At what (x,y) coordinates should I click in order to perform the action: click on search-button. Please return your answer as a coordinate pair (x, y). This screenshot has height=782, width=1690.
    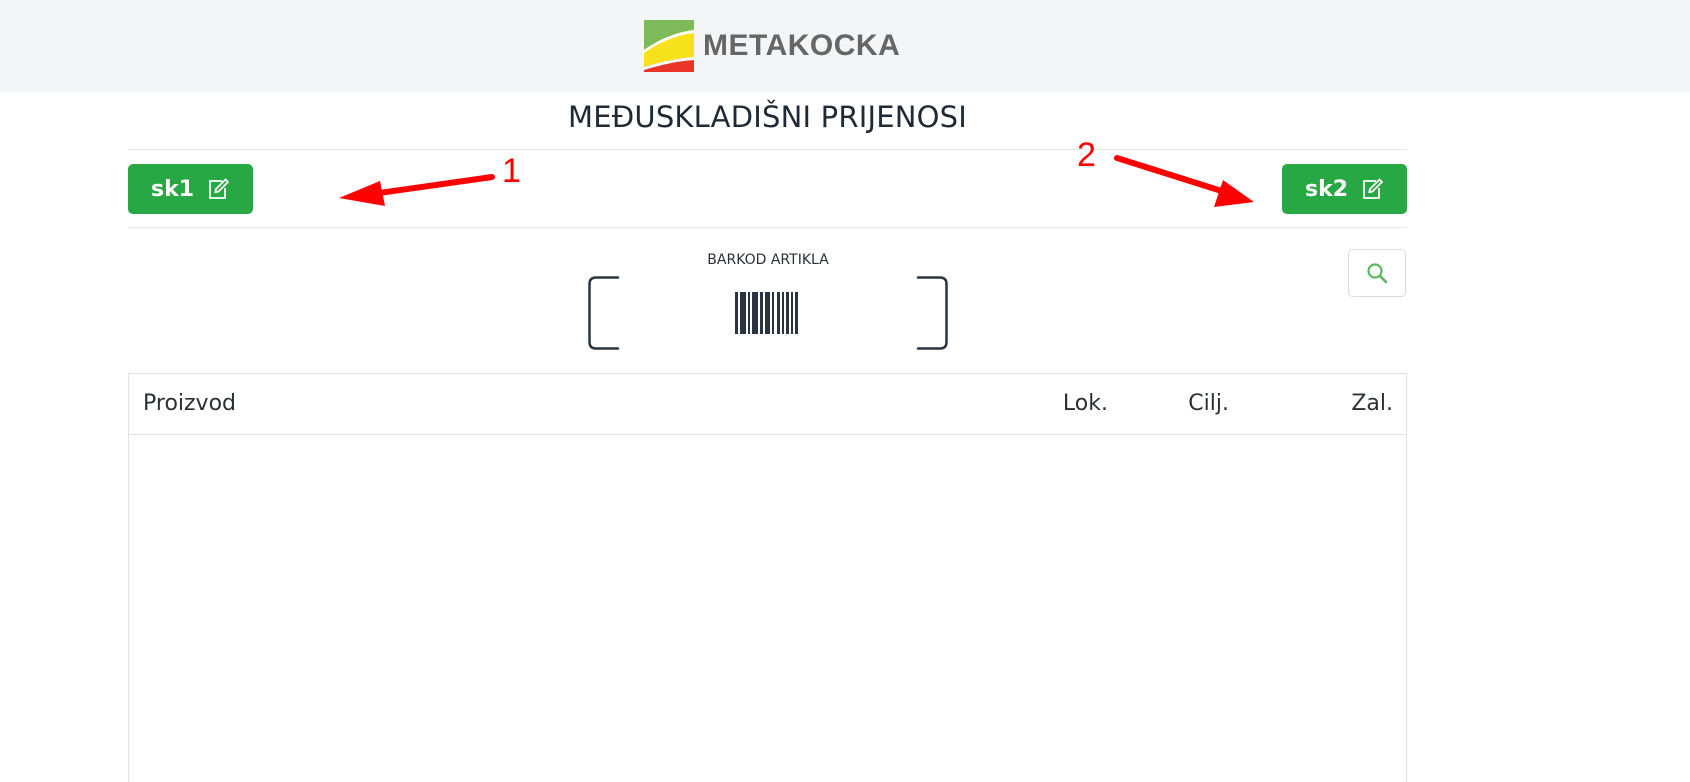
    Looking at the image, I should click on (1377, 273).